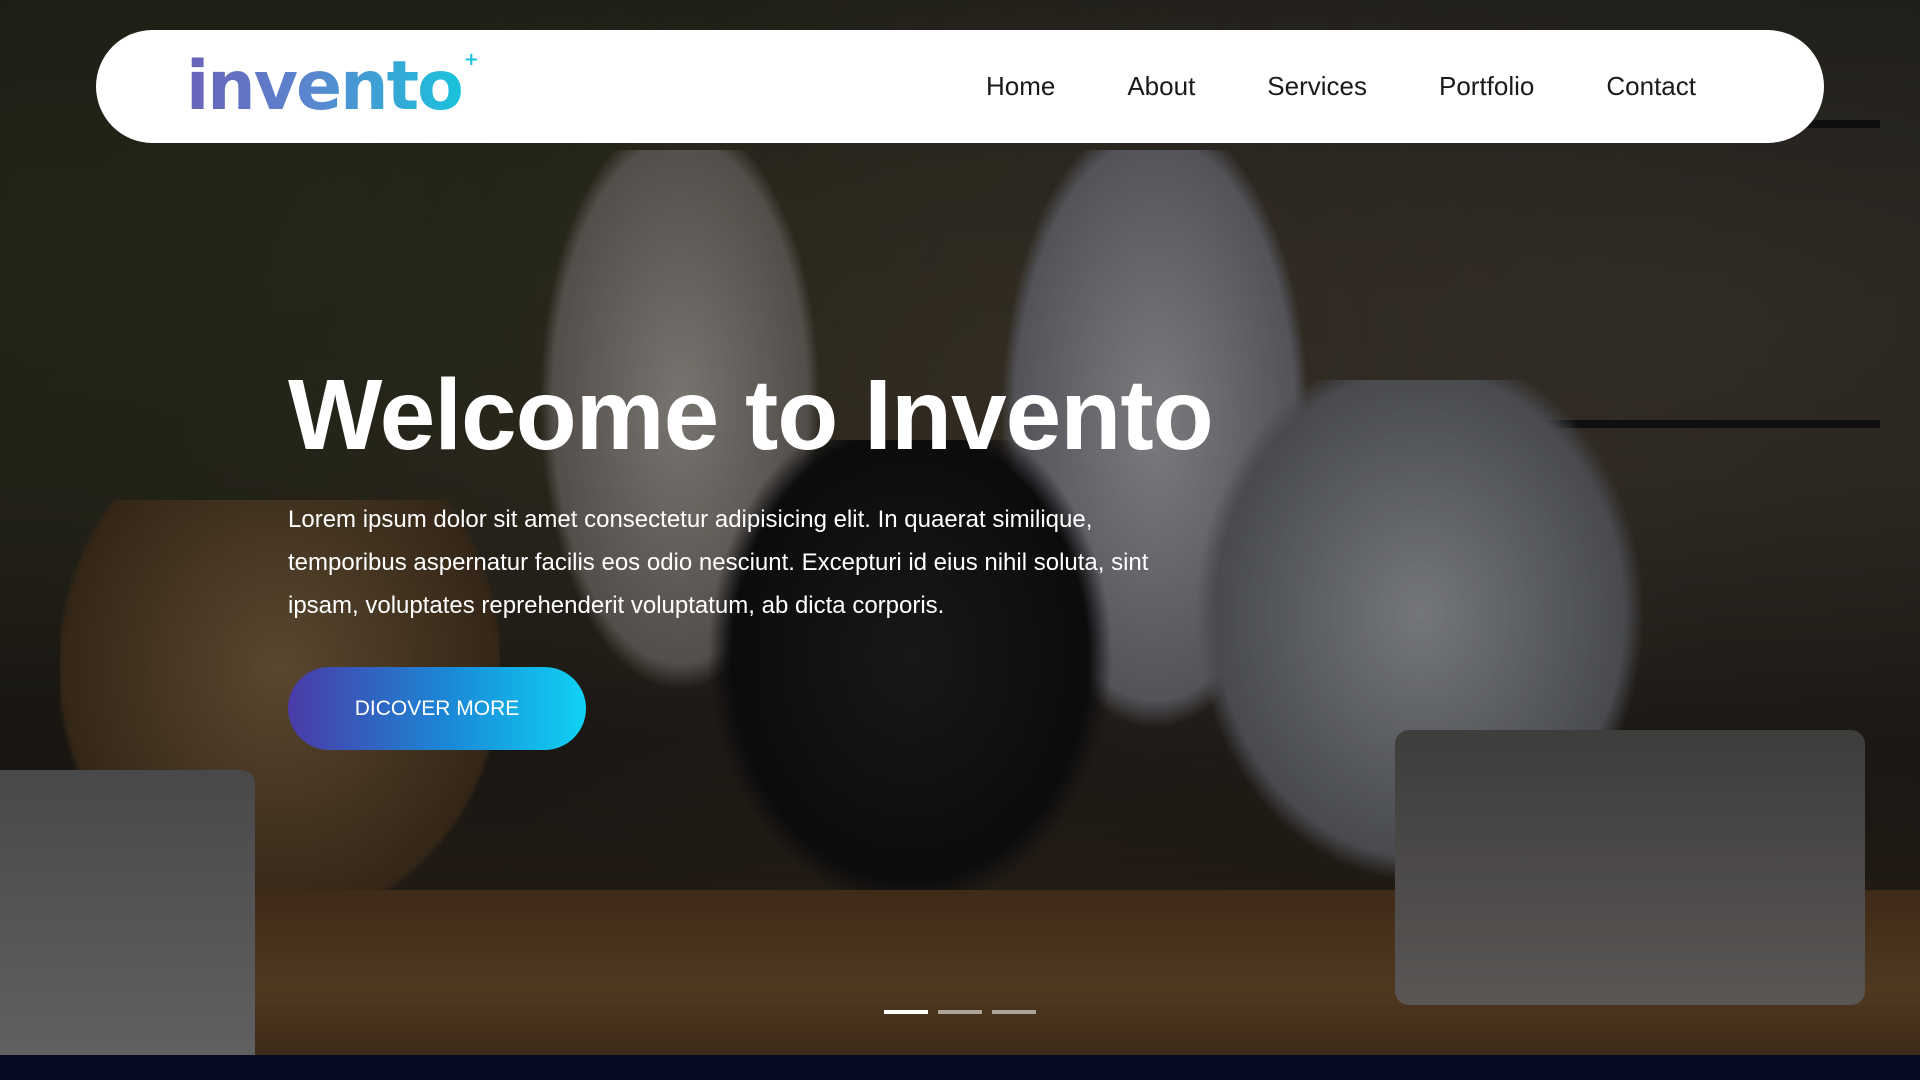 The height and width of the screenshot is (1080, 1920). I want to click on brand-logo: invento +, so click(332, 86).